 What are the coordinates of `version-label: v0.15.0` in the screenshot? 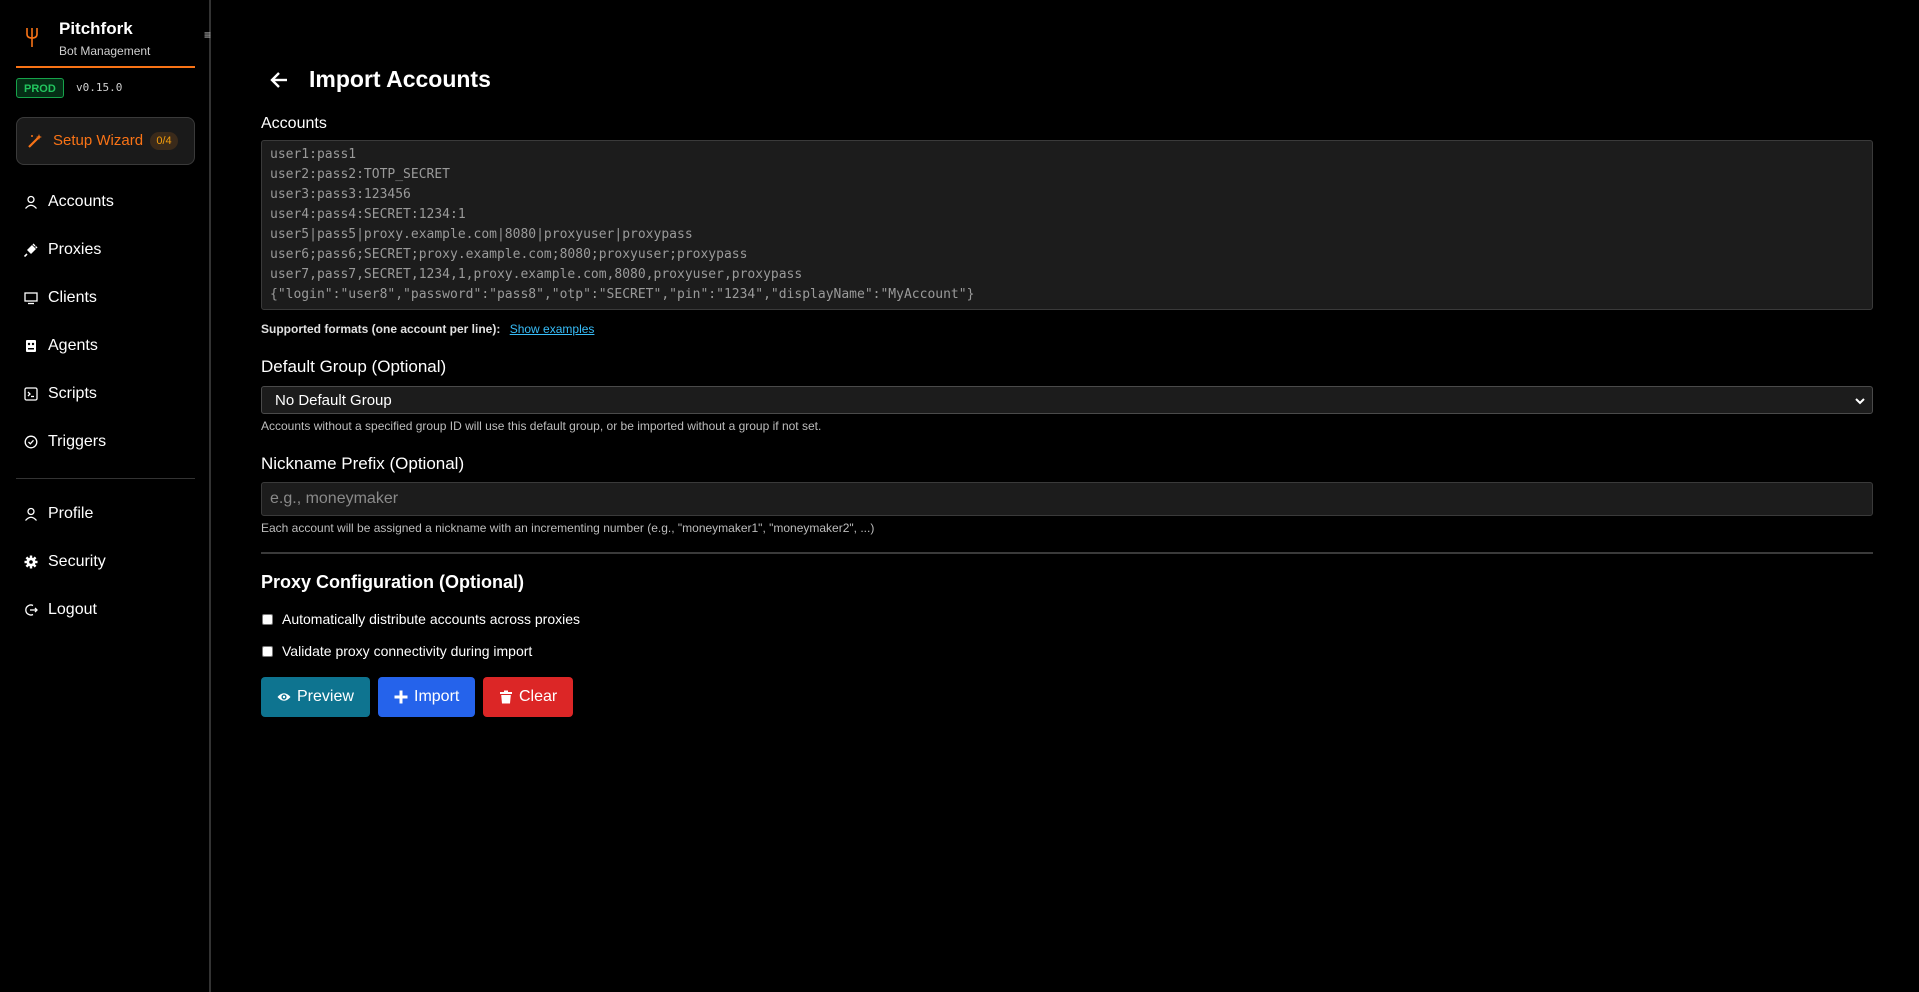 It's located at (99, 87).